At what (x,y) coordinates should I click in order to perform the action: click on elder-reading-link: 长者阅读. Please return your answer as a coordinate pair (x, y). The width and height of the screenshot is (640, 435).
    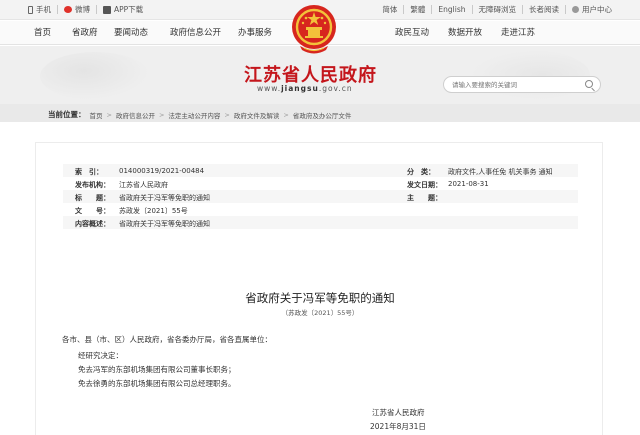
    Looking at the image, I should click on (544, 9).